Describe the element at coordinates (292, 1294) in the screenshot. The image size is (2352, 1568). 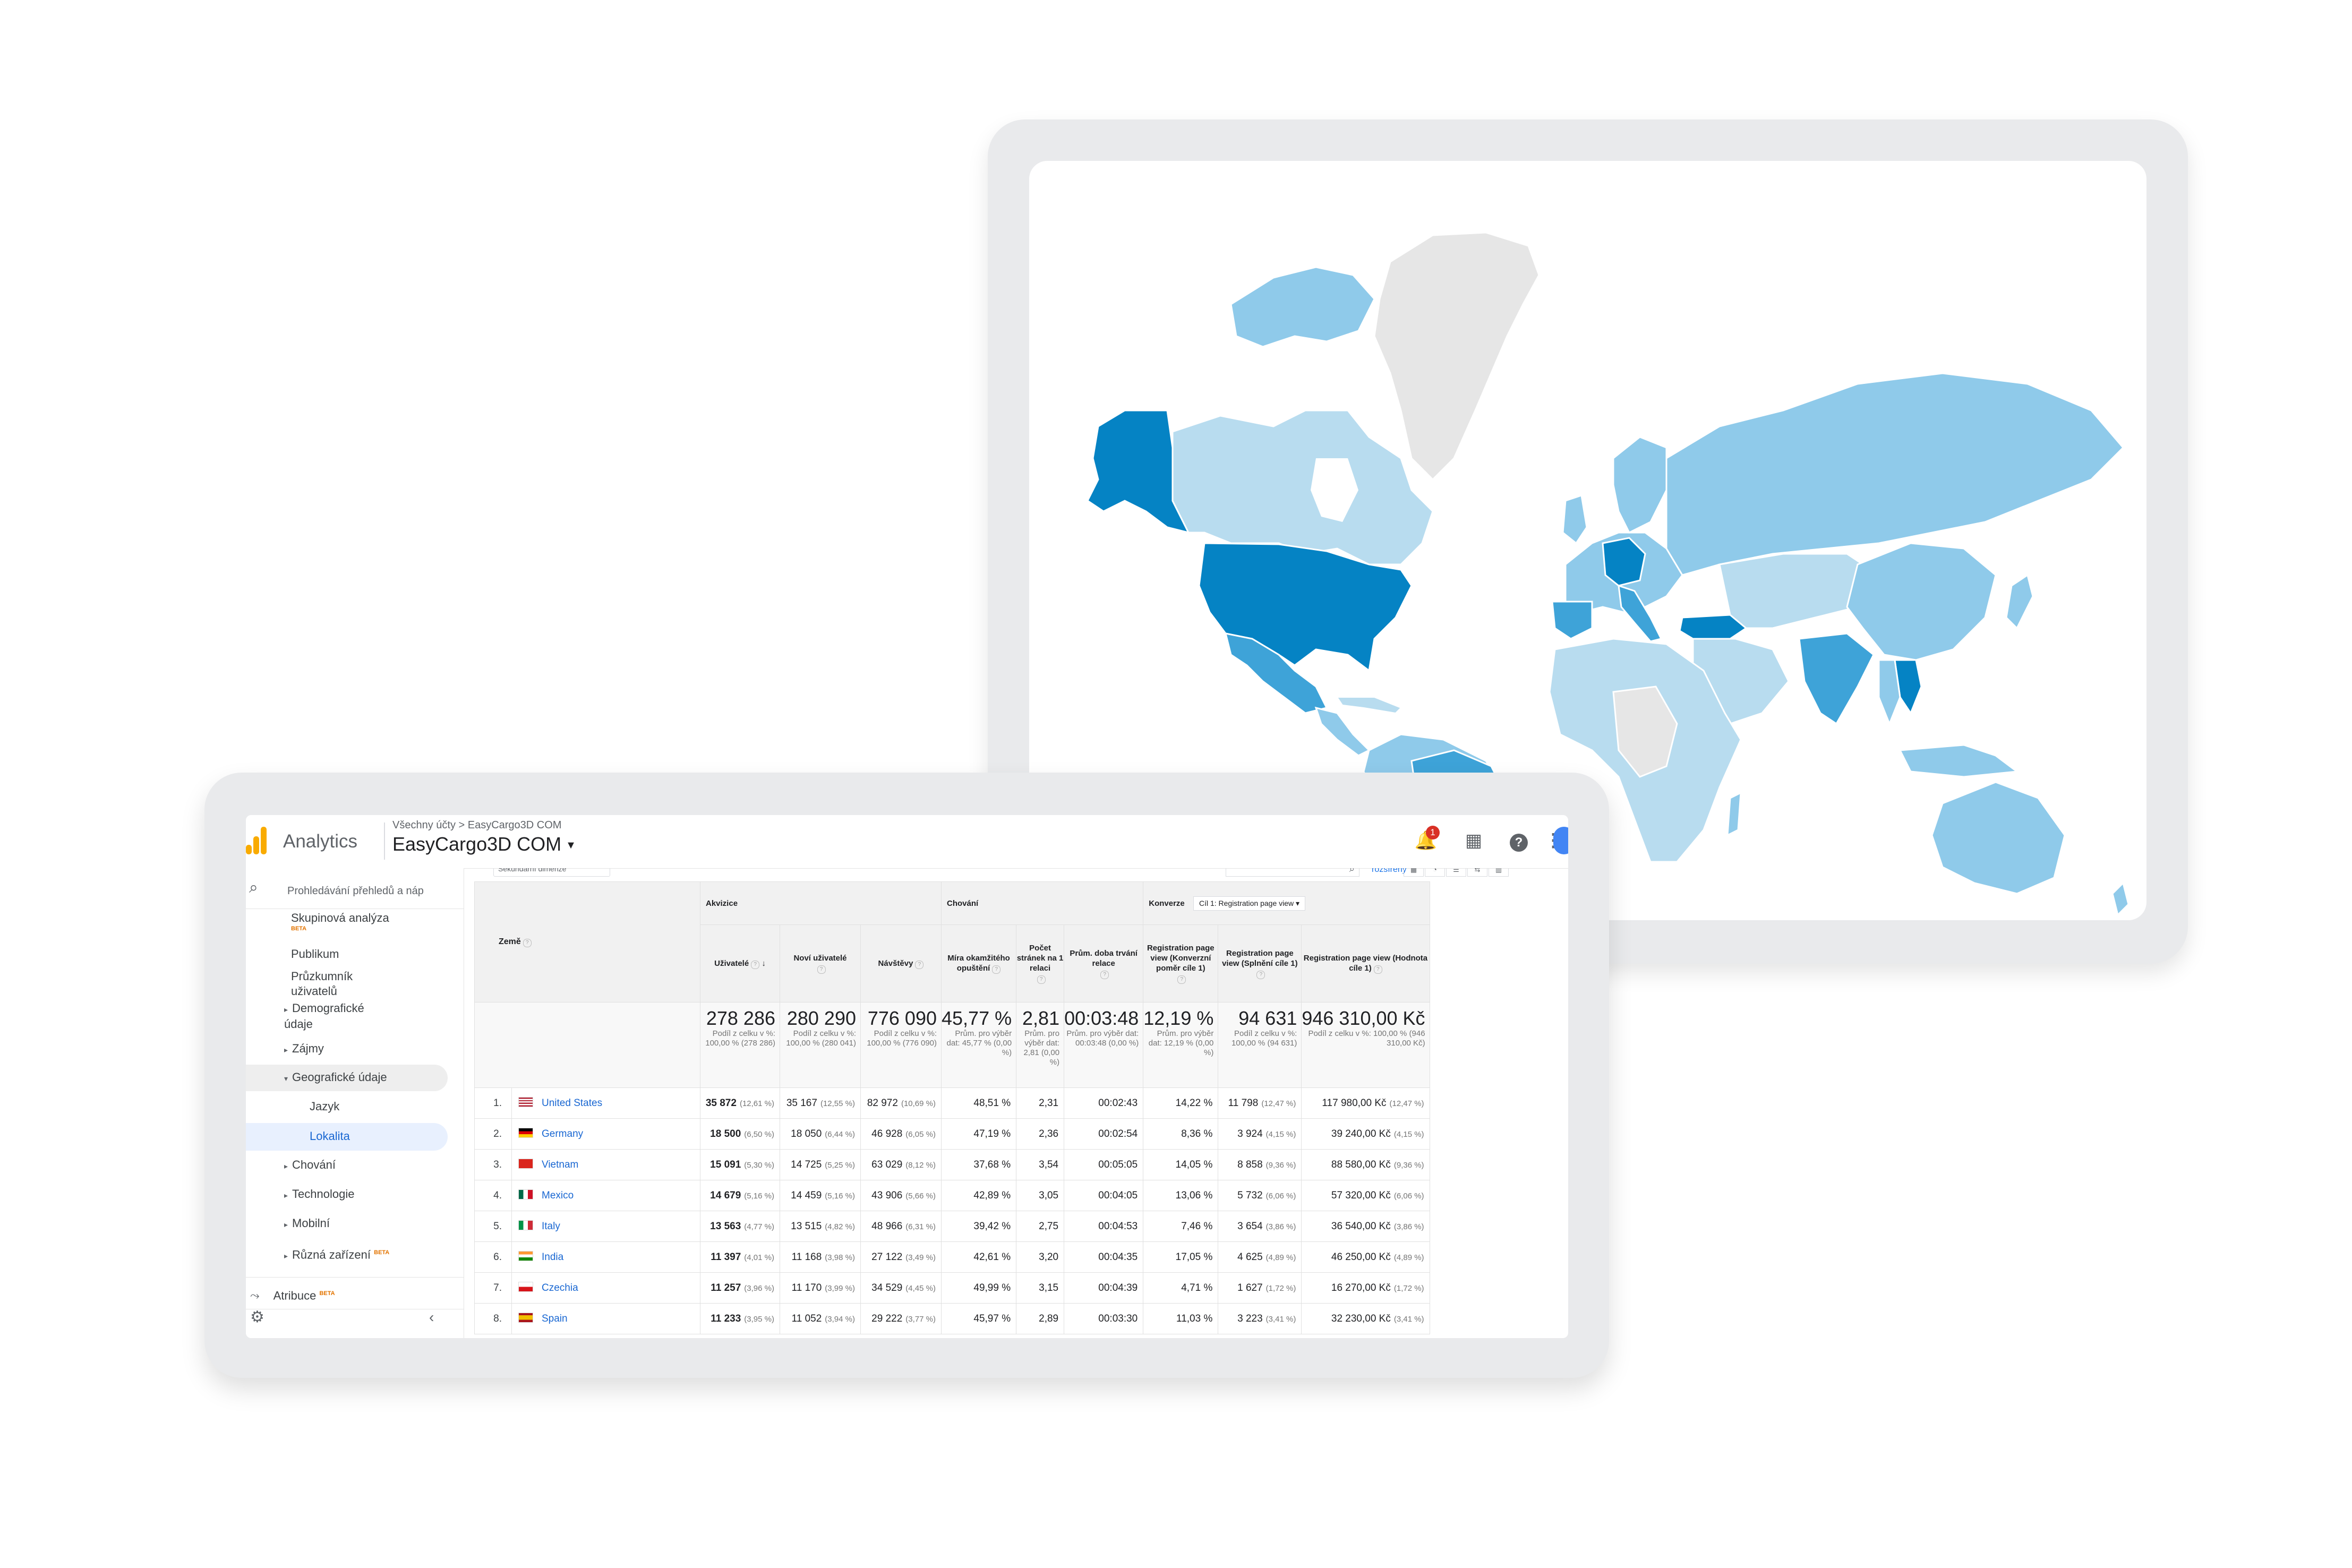
I see `sidebar-item-attribution: ⤳ Atribuce BETA` at that location.